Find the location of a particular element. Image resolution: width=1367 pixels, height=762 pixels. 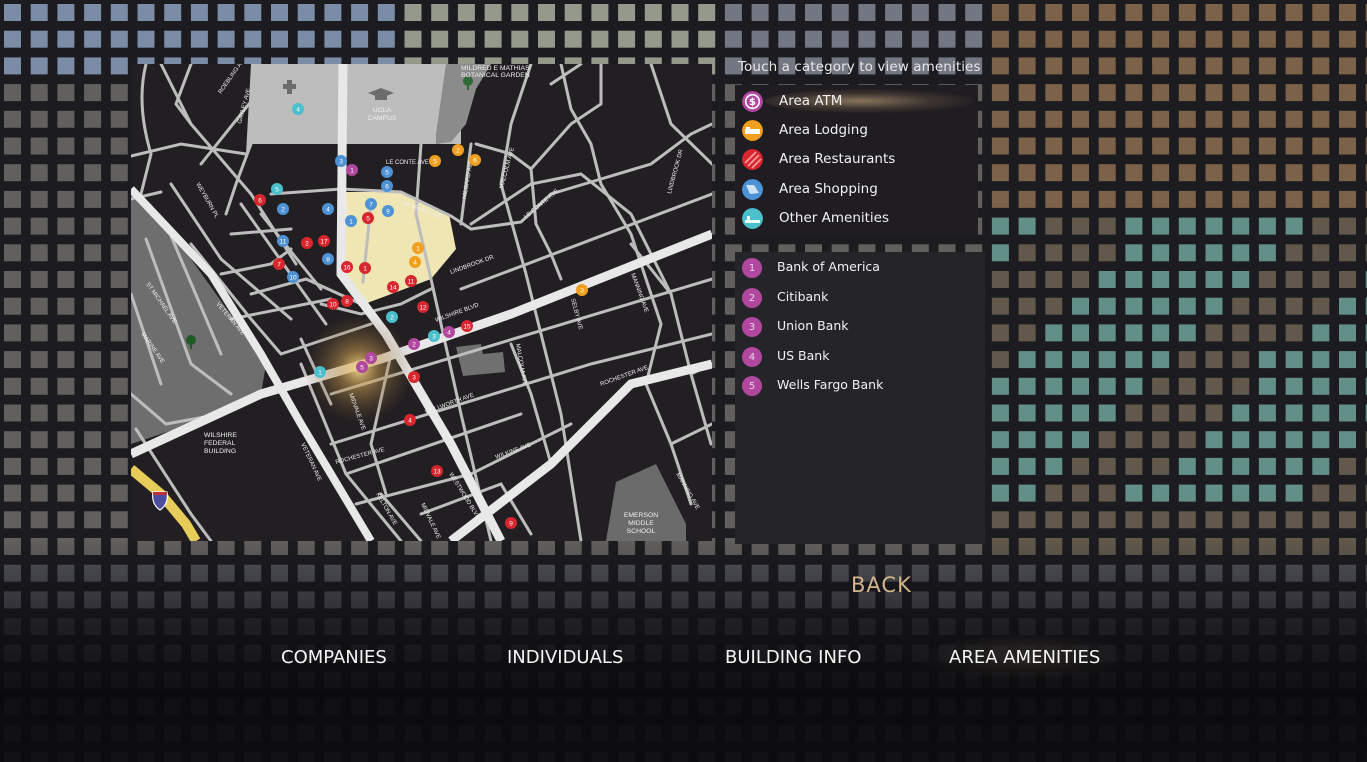

list-item: 3 Union Bank is located at coordinates (860, 326).